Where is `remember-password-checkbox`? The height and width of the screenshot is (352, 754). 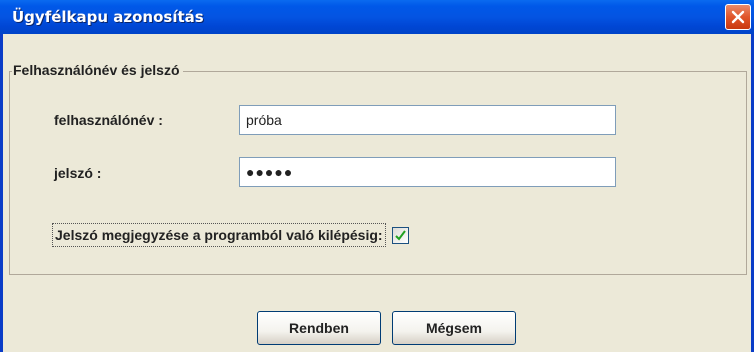
remember-password-checkbox is located at coordinates (400, 235).